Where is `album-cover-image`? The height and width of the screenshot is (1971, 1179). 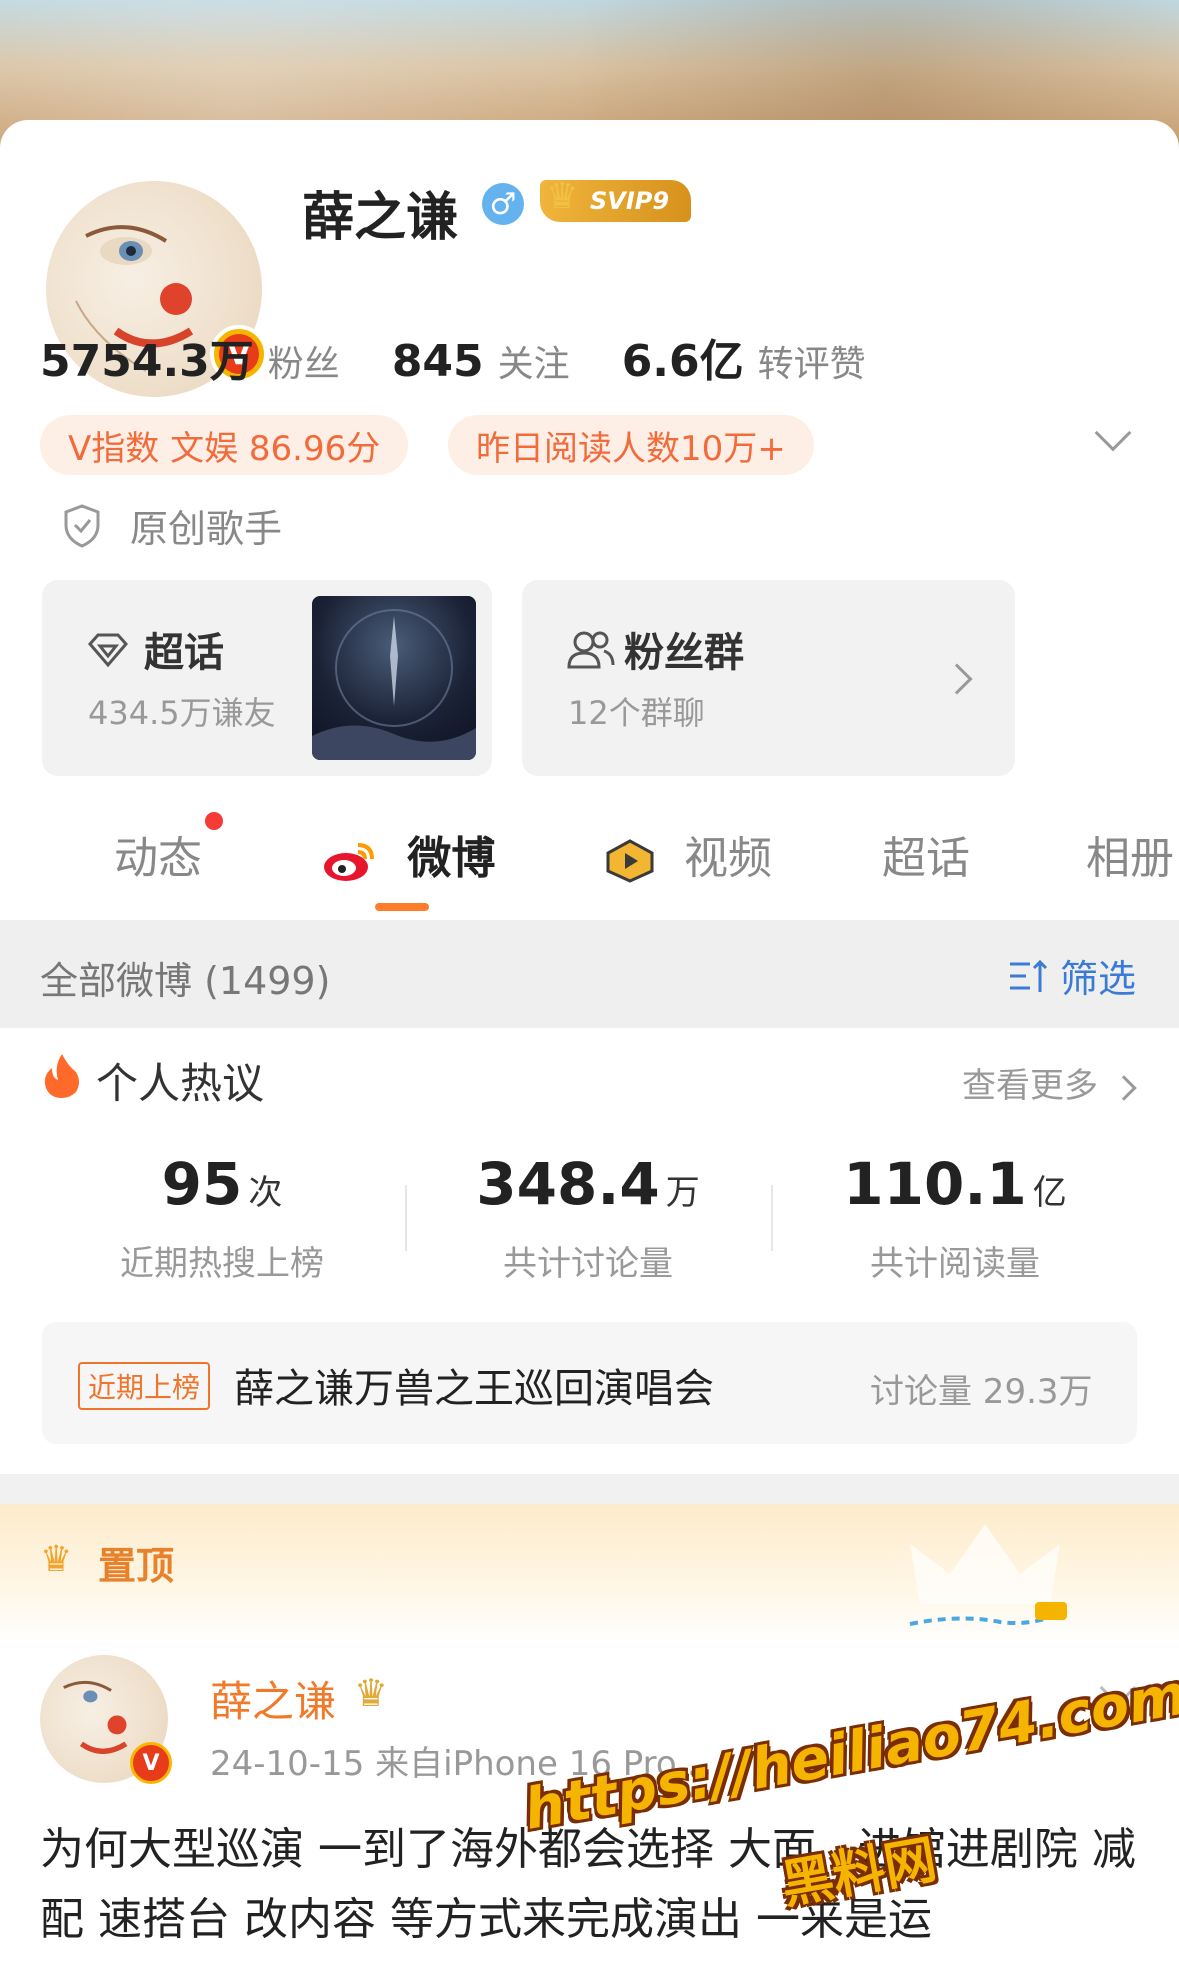 album-cover-image is located at coordinates (394, 678).